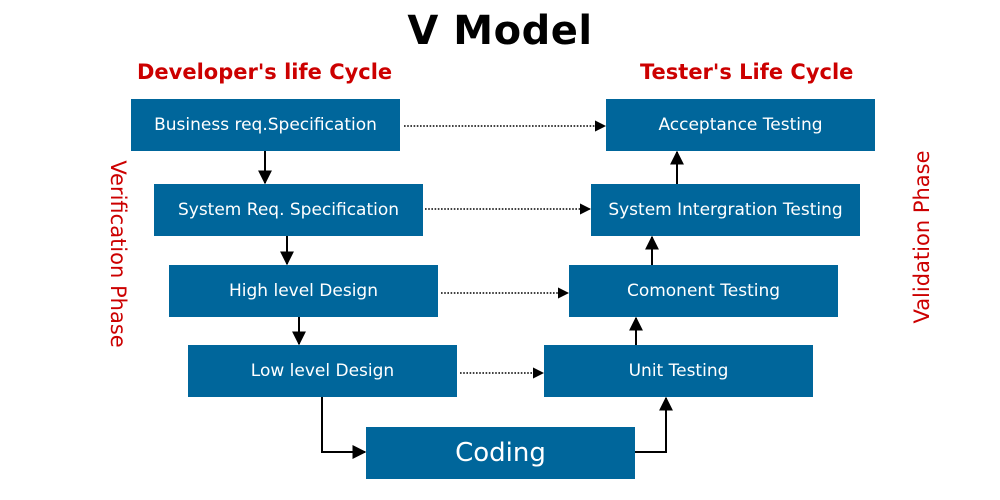 This screenshot has width=1000, height=500. I want to click on stage-label: High level Design, so click(303, 291).